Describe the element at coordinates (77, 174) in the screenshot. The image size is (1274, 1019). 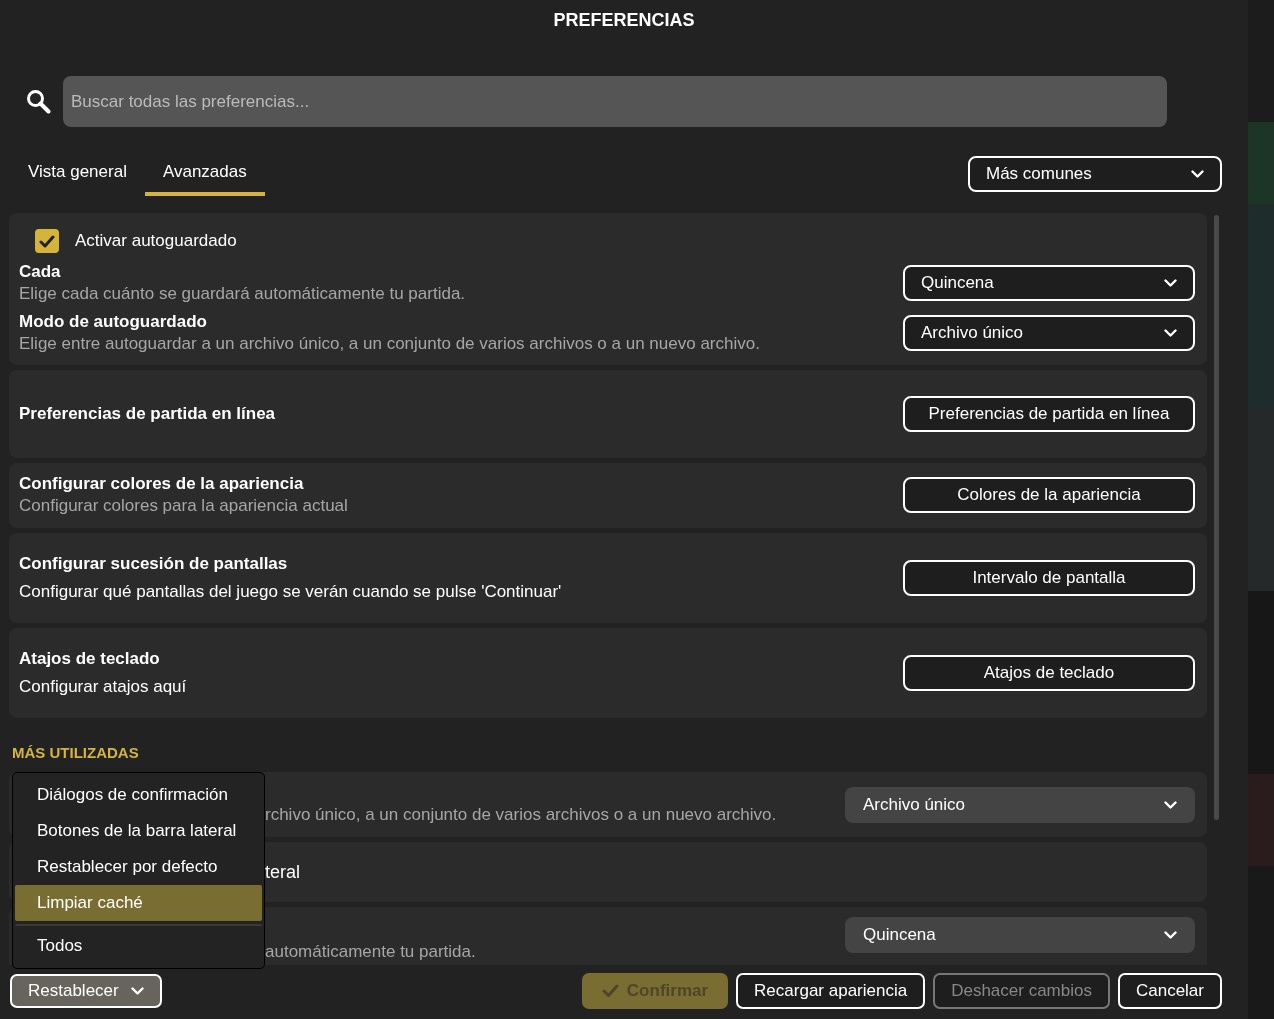
I see `tab: Vista general` at that location.